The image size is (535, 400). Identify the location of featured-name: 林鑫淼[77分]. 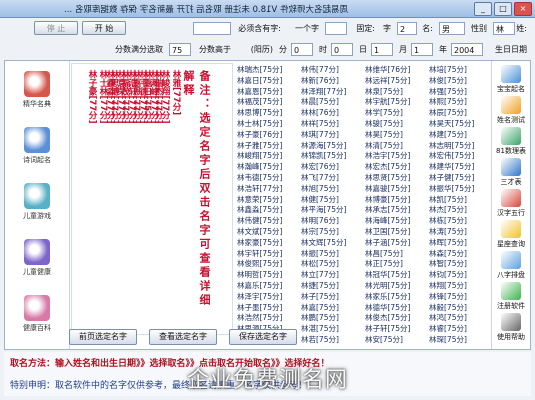
(109, 196).